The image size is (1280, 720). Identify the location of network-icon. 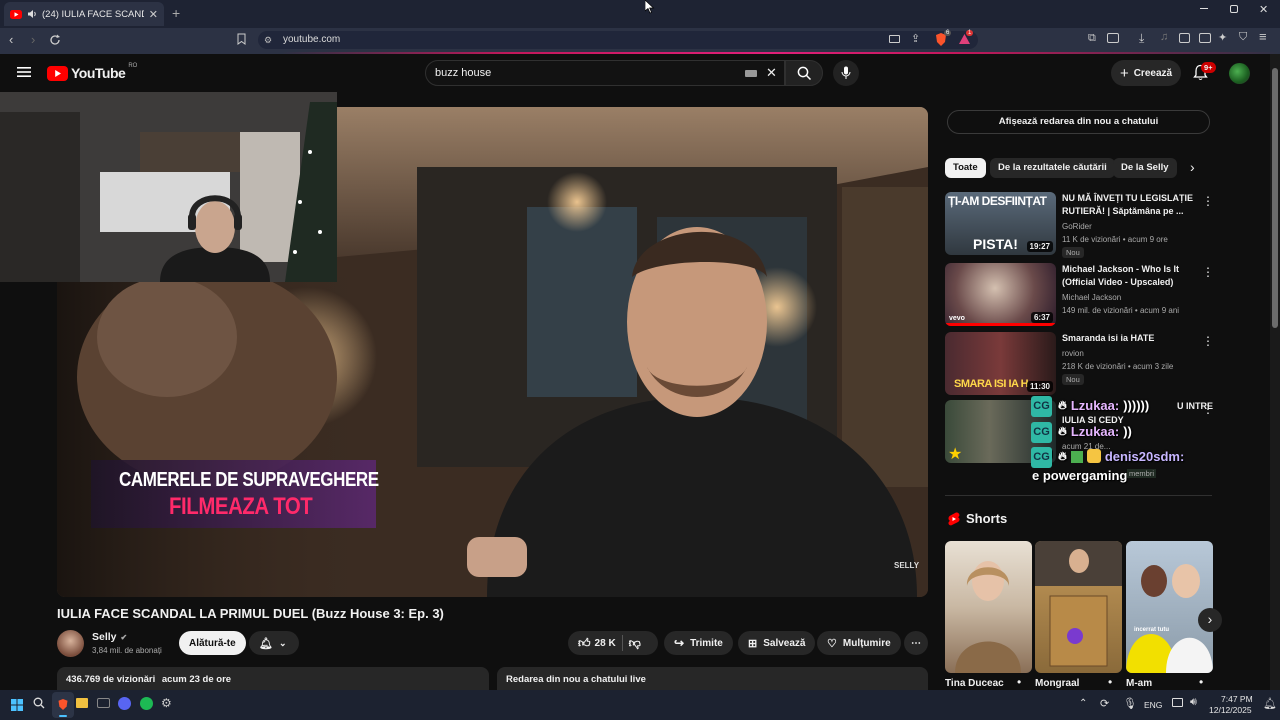
(1177, 702).